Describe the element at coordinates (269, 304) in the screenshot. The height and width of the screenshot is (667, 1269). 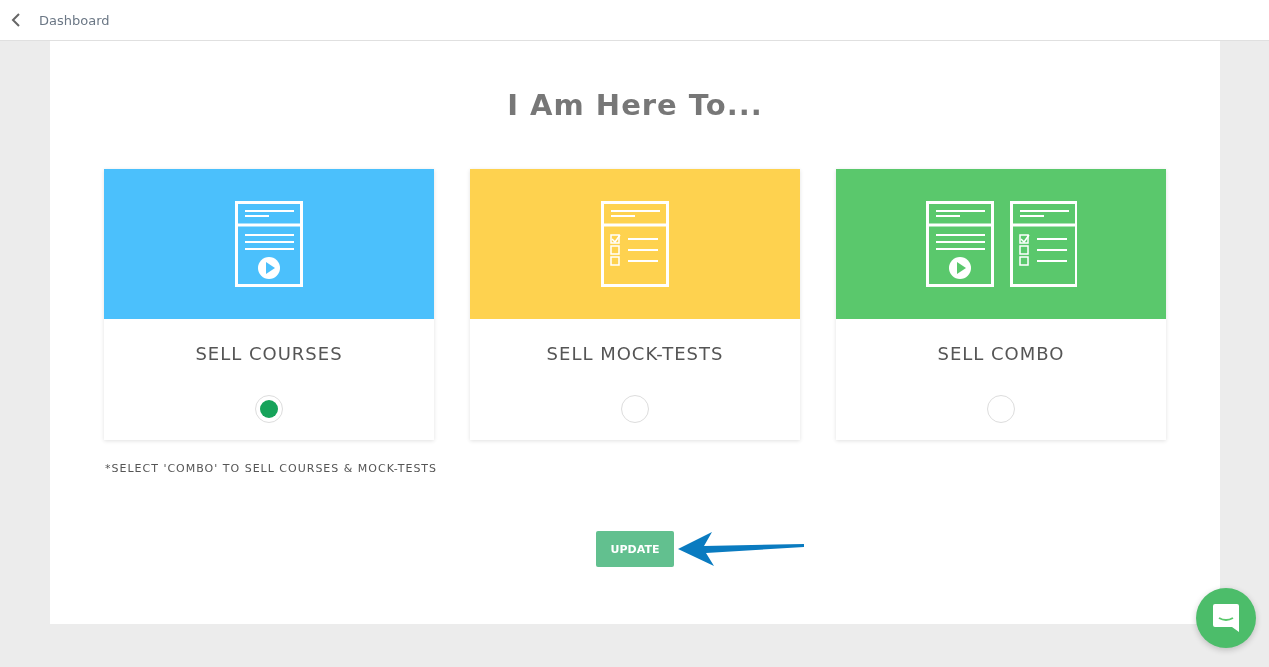
I see `option-card: SELL COURSES` at that location.